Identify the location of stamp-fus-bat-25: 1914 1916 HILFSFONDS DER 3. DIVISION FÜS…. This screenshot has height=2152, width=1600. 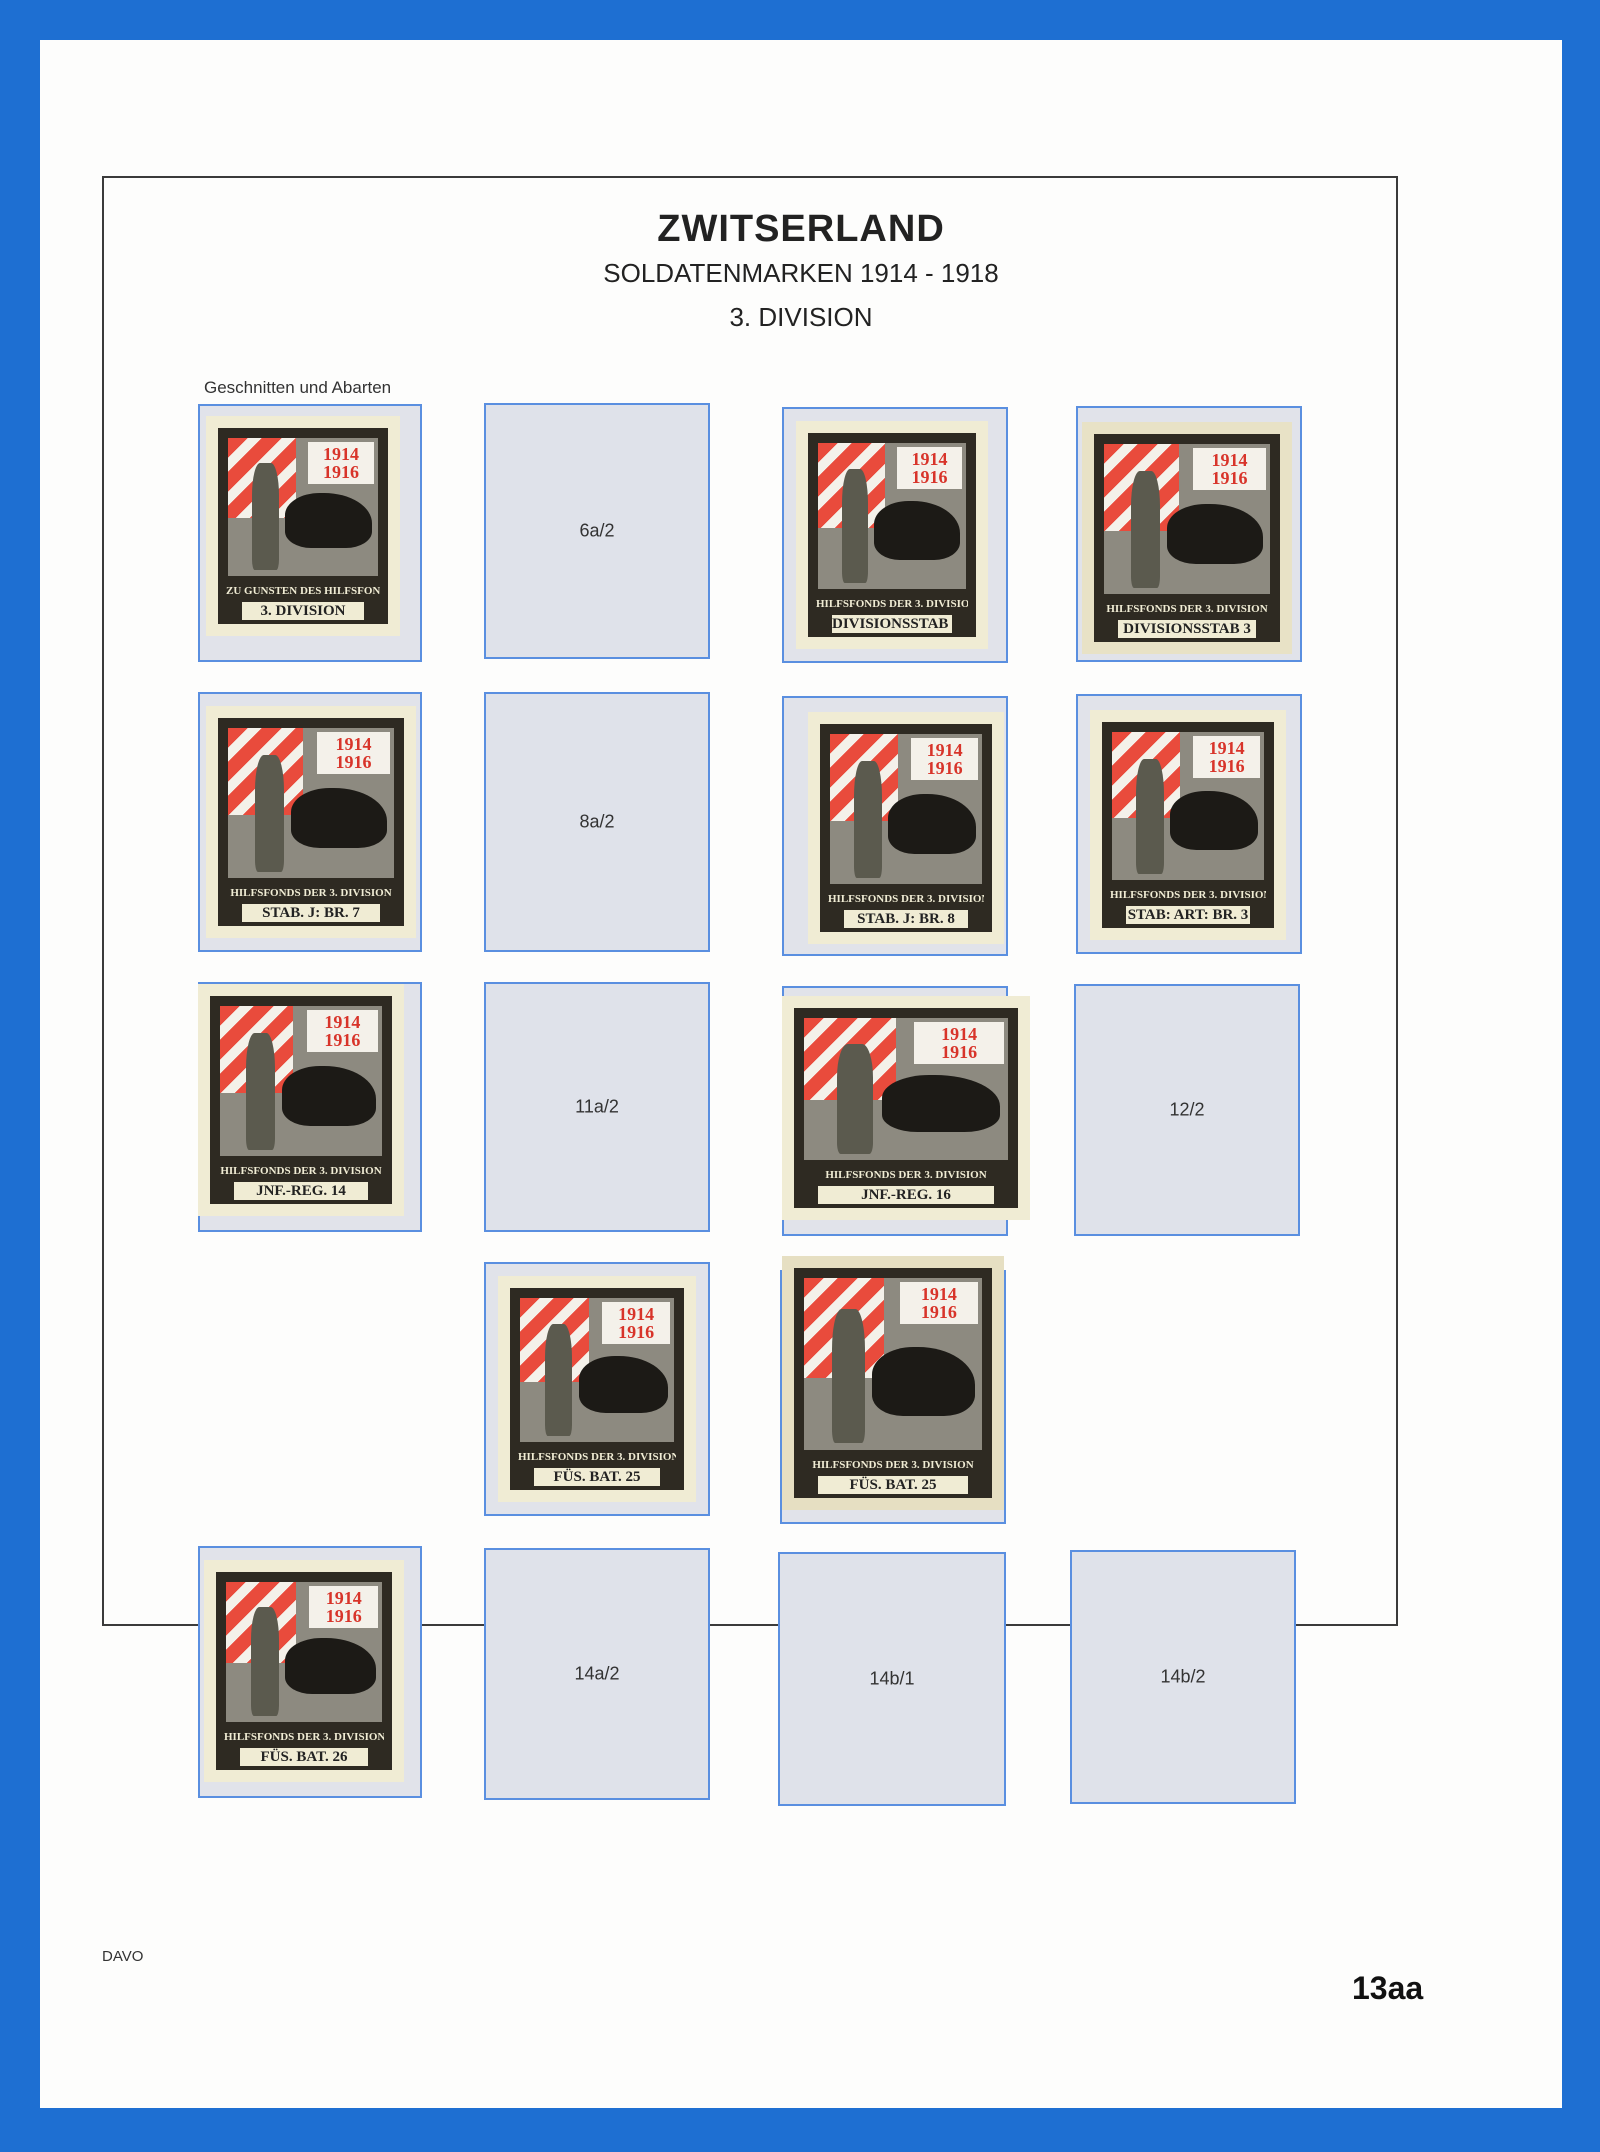
(597, 1389).